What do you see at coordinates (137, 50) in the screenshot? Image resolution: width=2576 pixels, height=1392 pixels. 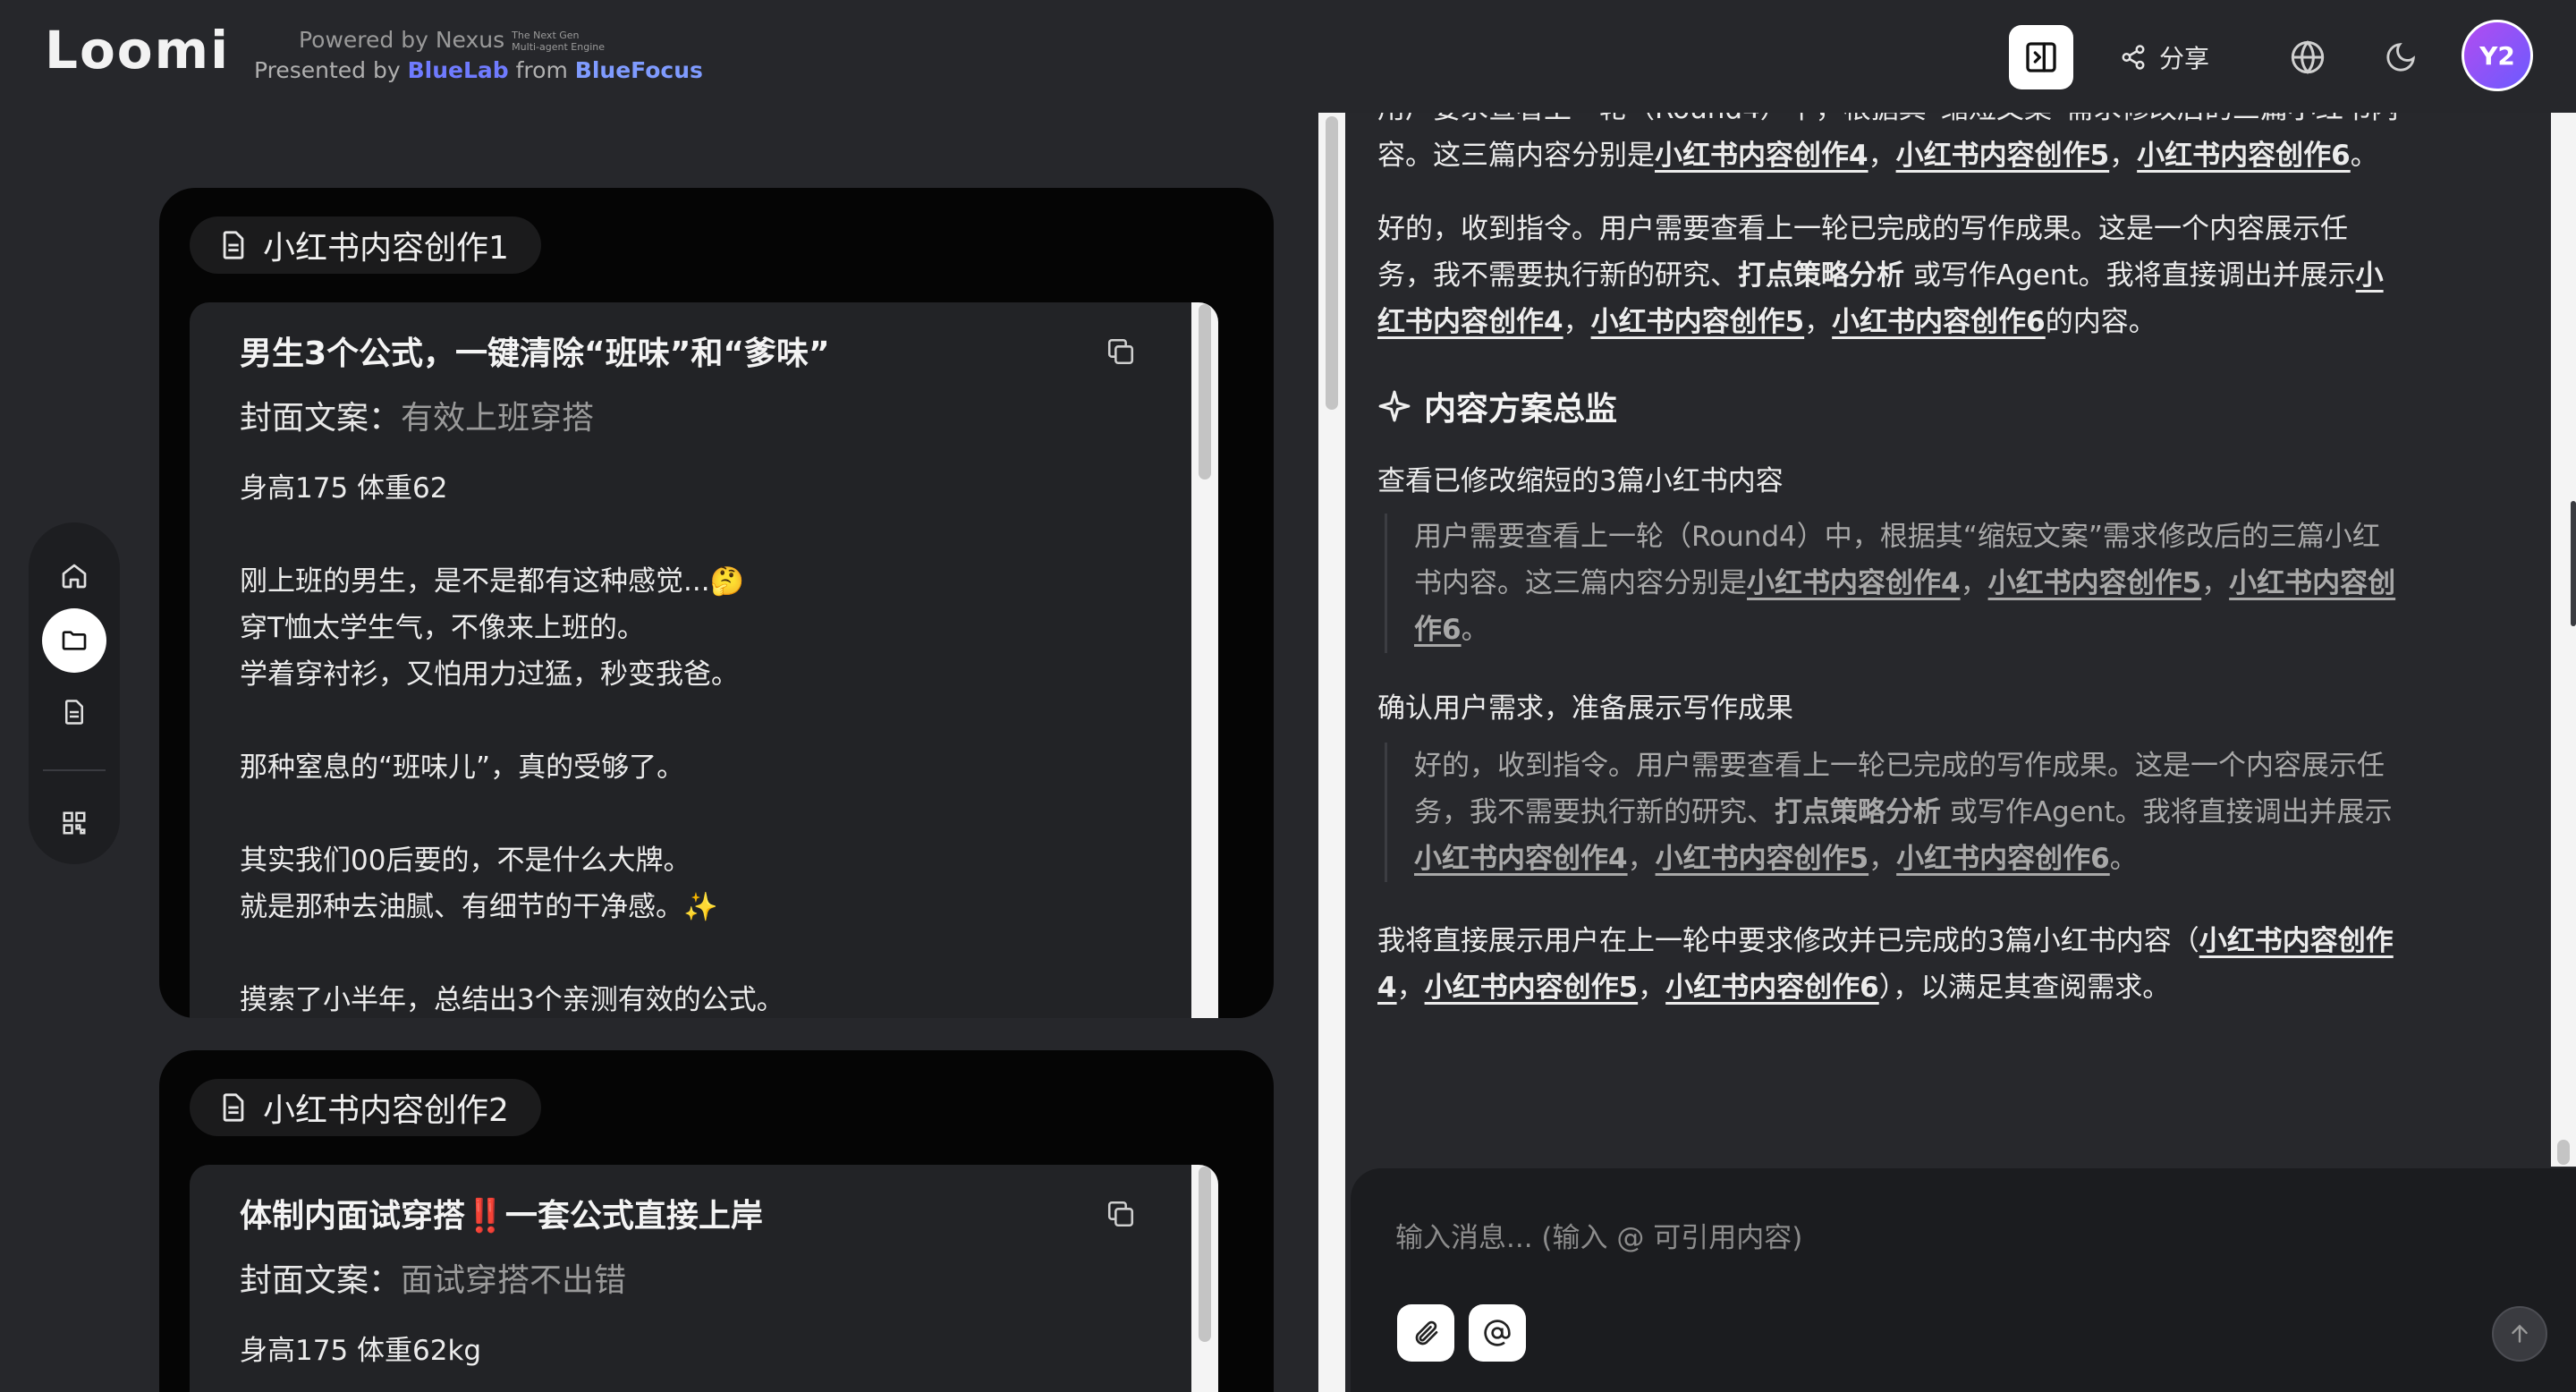 I see `app-logo: Loomi` at bounding box center [137, 50].